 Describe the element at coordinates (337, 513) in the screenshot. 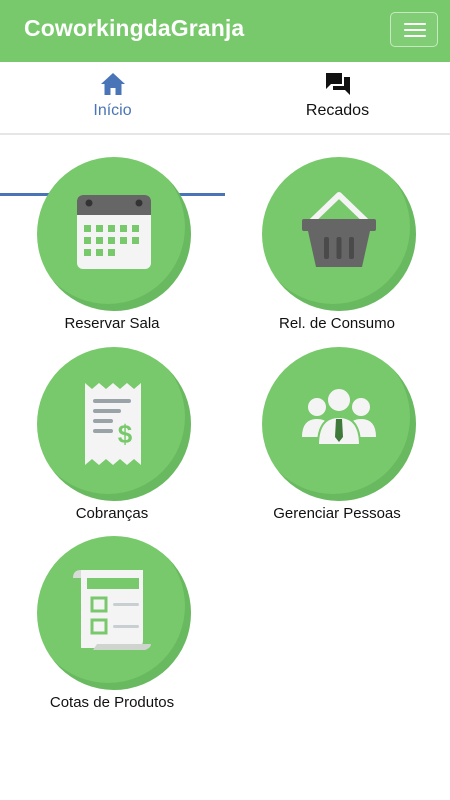

I see `tile-label: Gerenciar Pessoas` at that location.